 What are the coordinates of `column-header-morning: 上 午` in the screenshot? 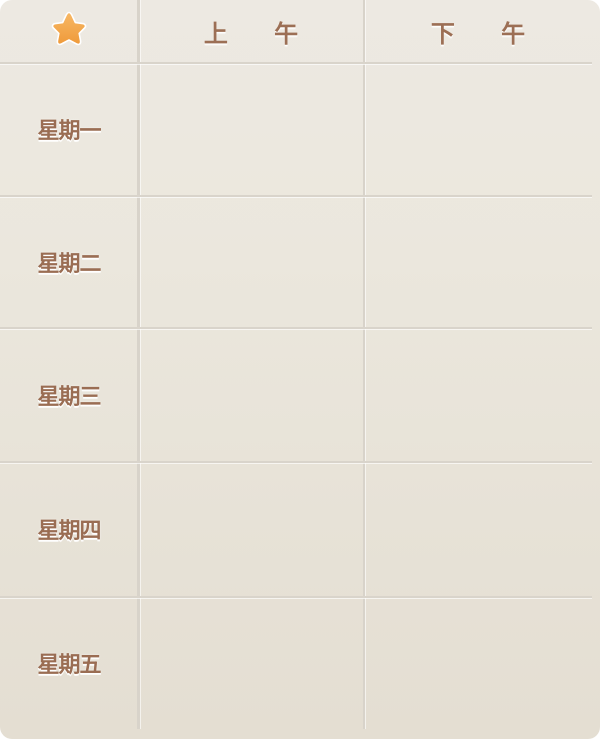 It's located at (251, 31).